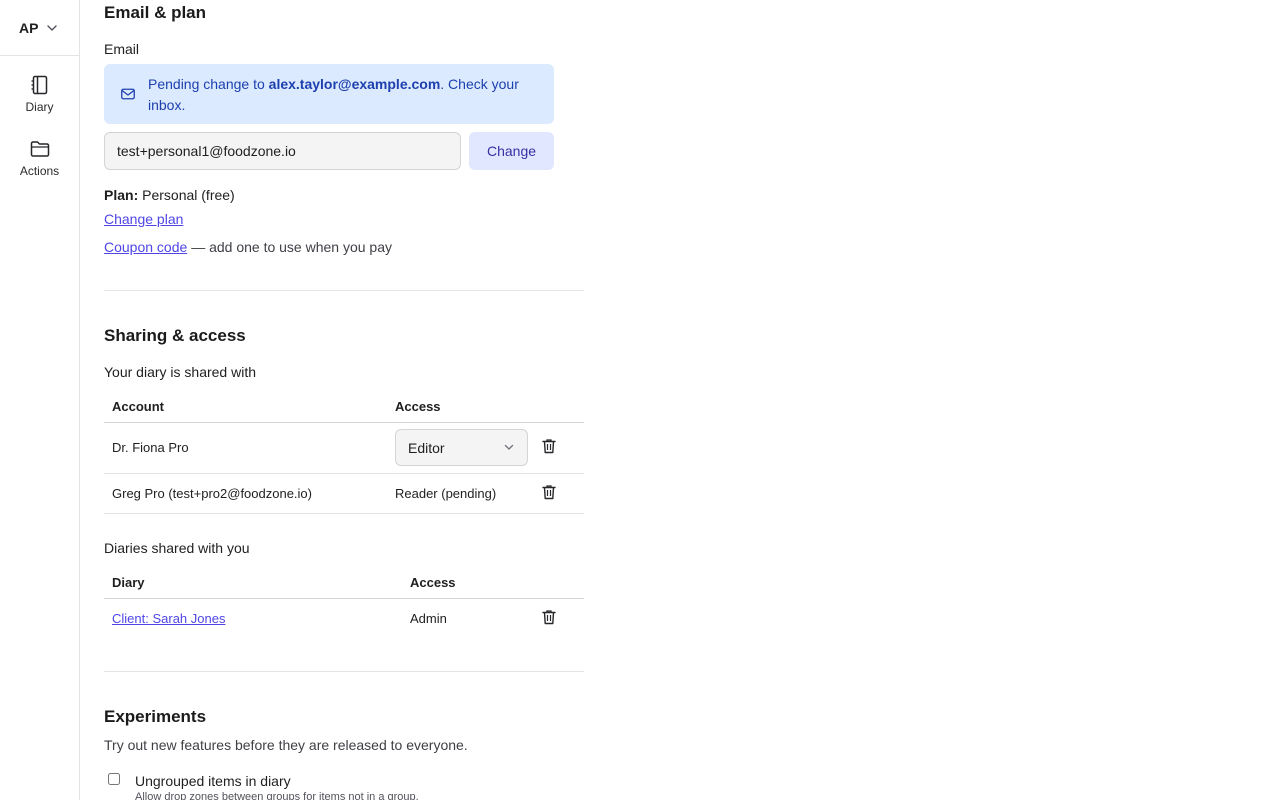  Describe the element at coordinates (180, 372) in the screenshot. I see `shared-with-label: Your diary is shared with` at that location.